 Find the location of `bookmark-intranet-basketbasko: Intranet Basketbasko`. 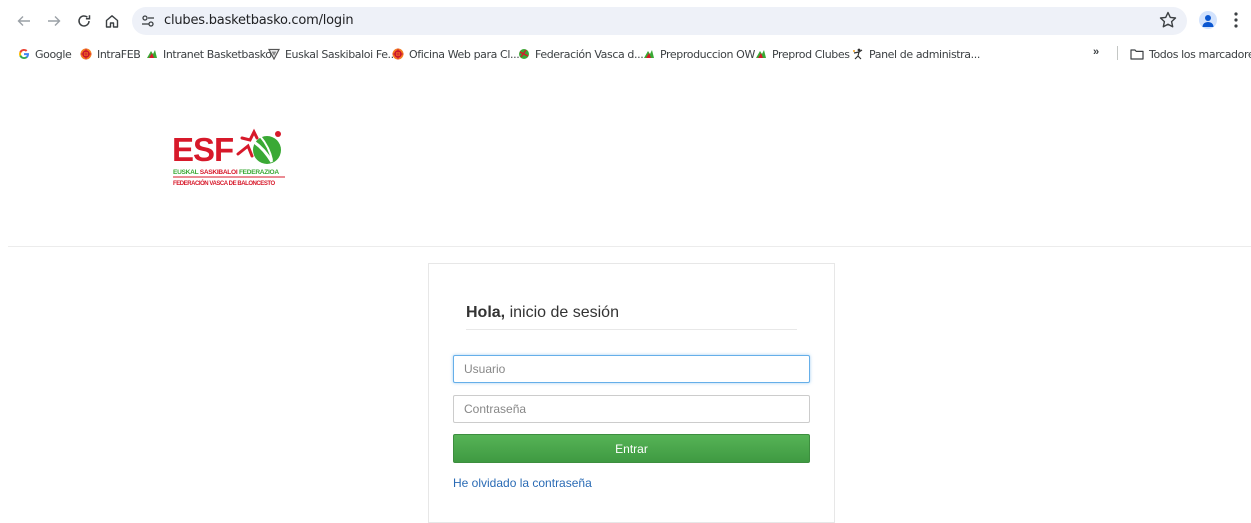

bookmark-intranet-basketbasko: Intranet Basketbasko is located at coordinates (209, 54).